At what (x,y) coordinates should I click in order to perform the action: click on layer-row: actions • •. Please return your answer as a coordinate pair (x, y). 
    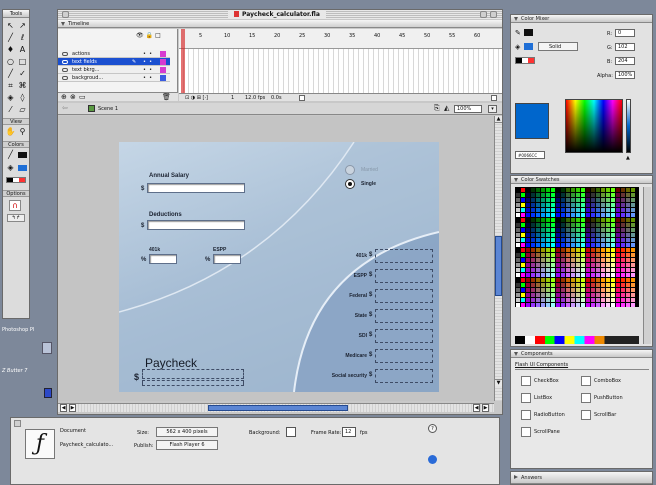
    Looking at the image, I should click on (114, 54).